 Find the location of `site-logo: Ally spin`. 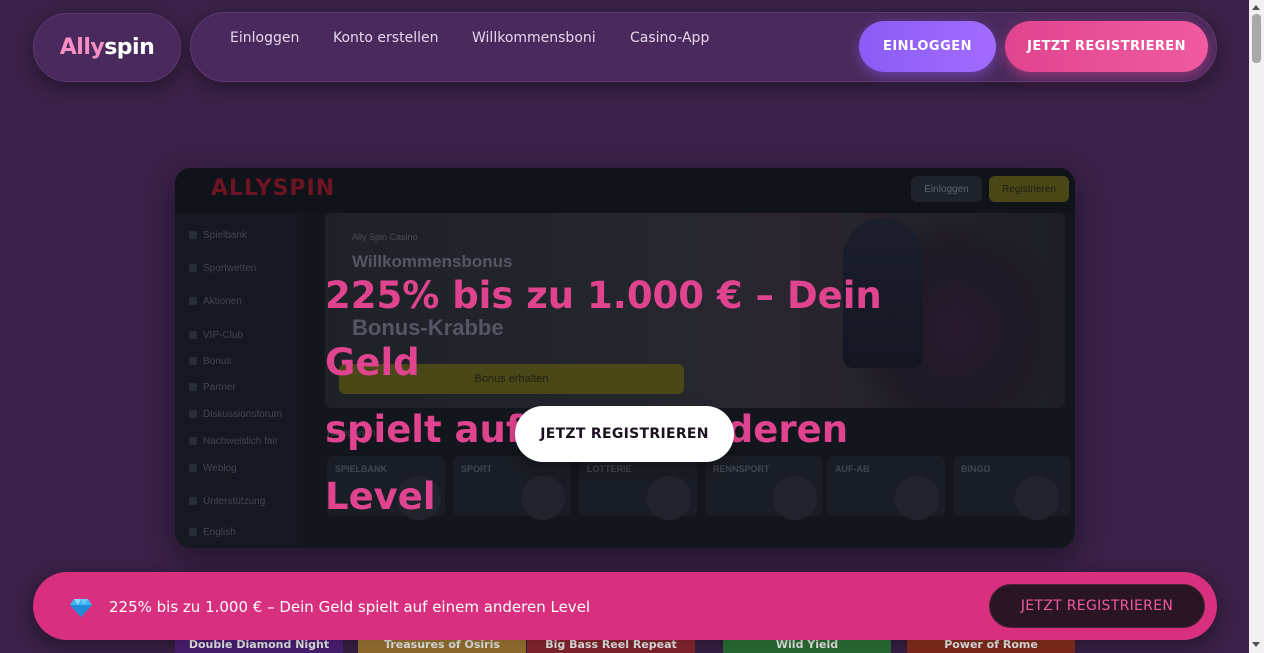

site-logo: Ally spin is located at coordinates (107, 47).